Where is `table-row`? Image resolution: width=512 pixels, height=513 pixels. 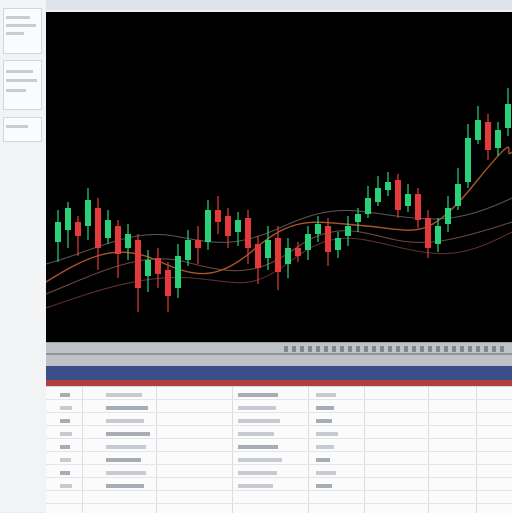
table-row is located at coordinates (279, 497).